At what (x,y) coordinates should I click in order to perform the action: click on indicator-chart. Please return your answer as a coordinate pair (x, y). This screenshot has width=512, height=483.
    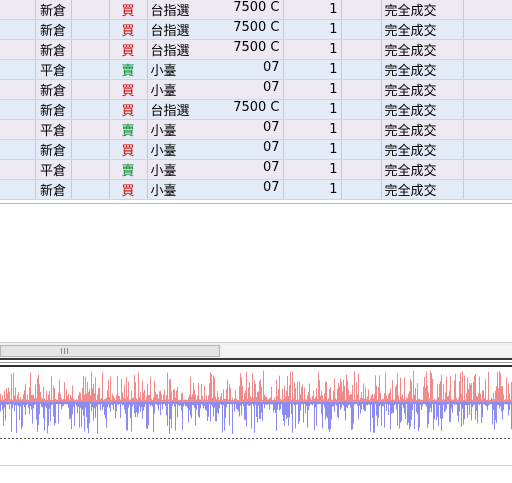
    Looking at the image, I should click on (256, 404).